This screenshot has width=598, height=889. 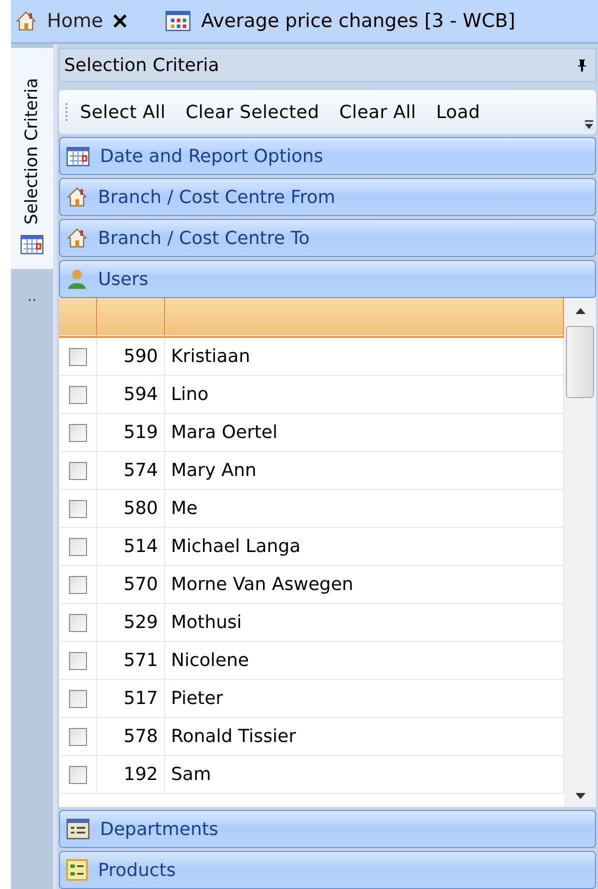 I want to click on table-cell: 570, so click(x=131, y=585).